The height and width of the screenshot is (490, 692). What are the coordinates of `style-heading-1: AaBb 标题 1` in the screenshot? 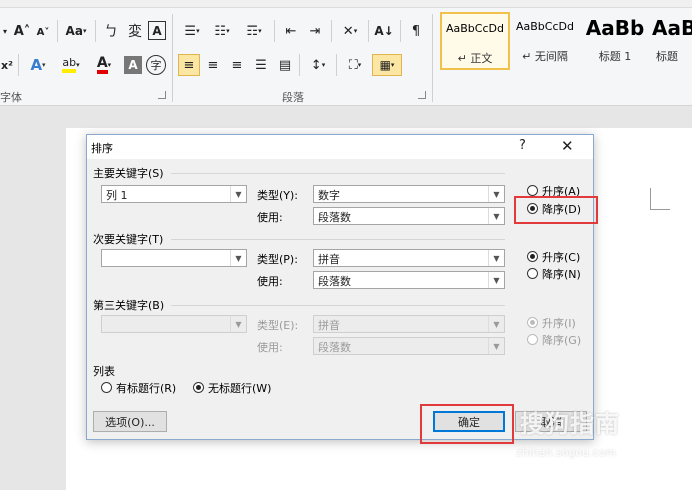 It's located at (615, 41).